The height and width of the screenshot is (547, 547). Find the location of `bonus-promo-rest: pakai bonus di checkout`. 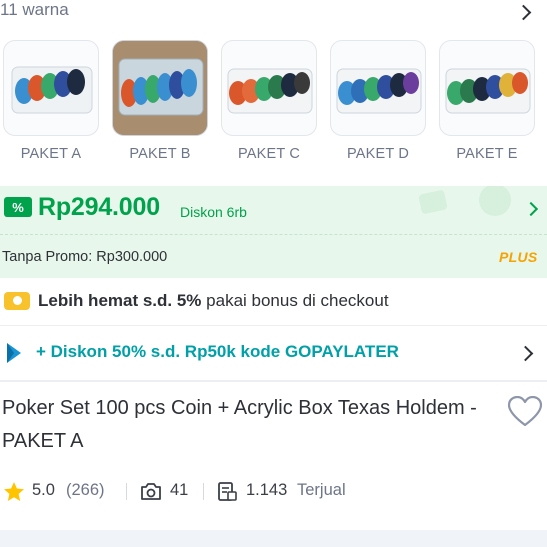

bonus-promo-rest: pakai bonus di checkout is located at coordinates (295, 300).